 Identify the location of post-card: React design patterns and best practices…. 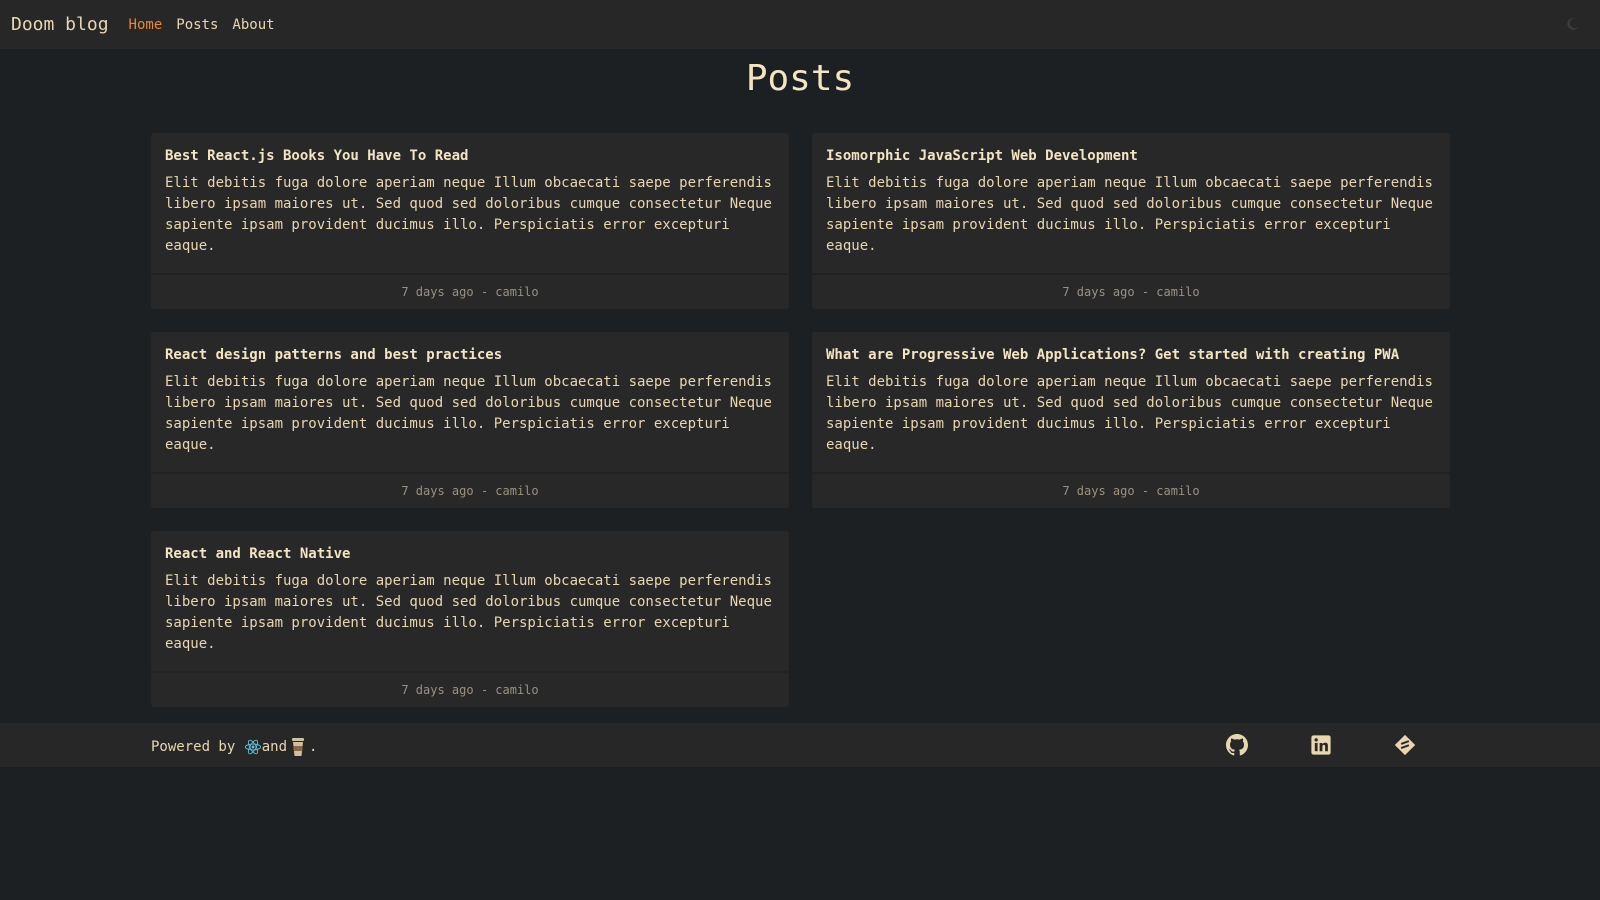
(470, 420).